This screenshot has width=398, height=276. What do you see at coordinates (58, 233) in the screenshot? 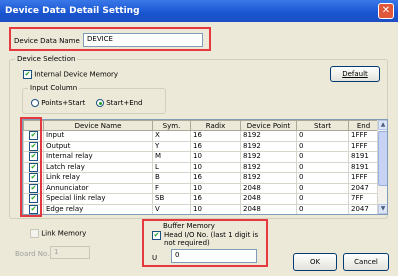
I see `link-memory-checkbox: Link Memory` at bounding box center [58, 233].